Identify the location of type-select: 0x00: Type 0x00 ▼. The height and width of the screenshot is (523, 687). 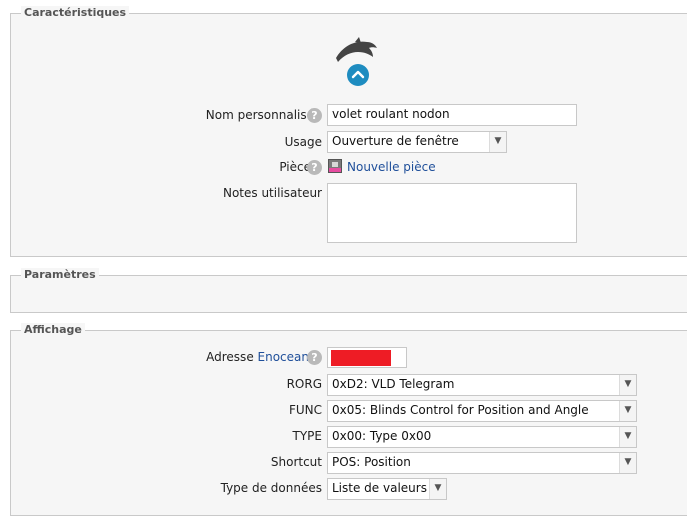
(482, 437).